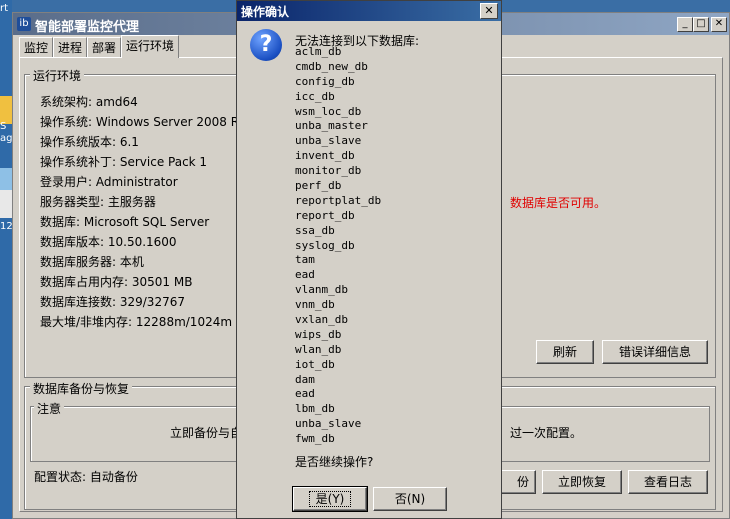 The width and height of the screenshot is (730, 519). I want to click on no-button: 否(N), so click(410, 499).